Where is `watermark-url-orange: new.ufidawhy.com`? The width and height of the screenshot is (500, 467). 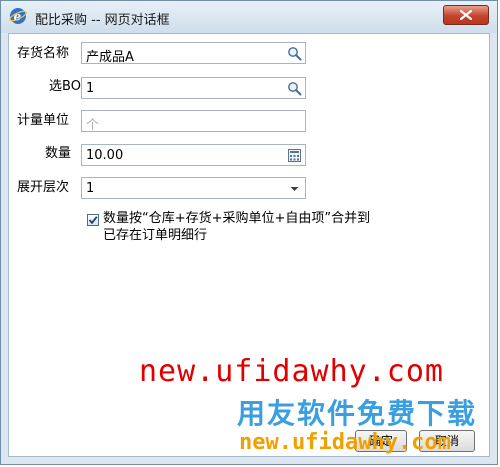 watermark-url-orange: new.ufidawhy.com is located at coordinates (345, 442).